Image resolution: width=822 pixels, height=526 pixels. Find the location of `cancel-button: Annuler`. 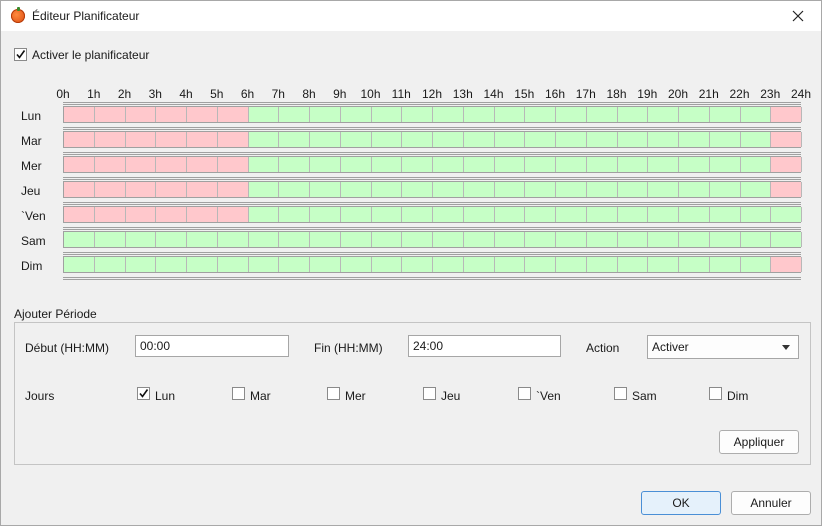

cancel-button: Annuler is located at coordinates (771, 503).